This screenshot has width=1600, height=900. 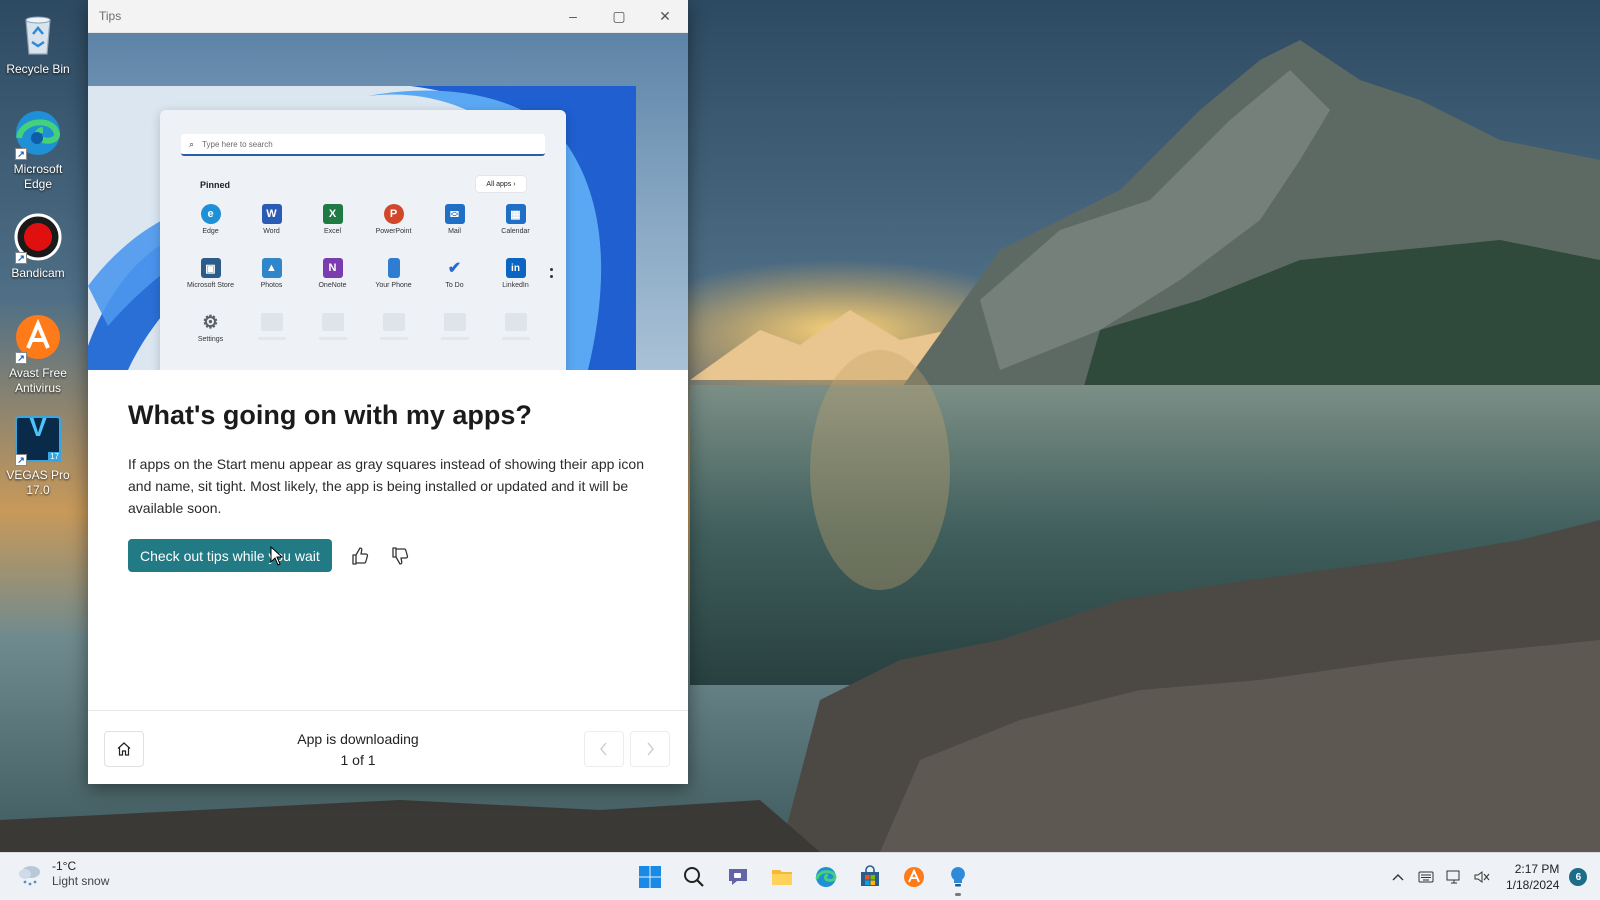 What do you see at coordinates (454, 214) in the screenshot?
I see `mail-icon: ✉` at bounding box center [454, 214].